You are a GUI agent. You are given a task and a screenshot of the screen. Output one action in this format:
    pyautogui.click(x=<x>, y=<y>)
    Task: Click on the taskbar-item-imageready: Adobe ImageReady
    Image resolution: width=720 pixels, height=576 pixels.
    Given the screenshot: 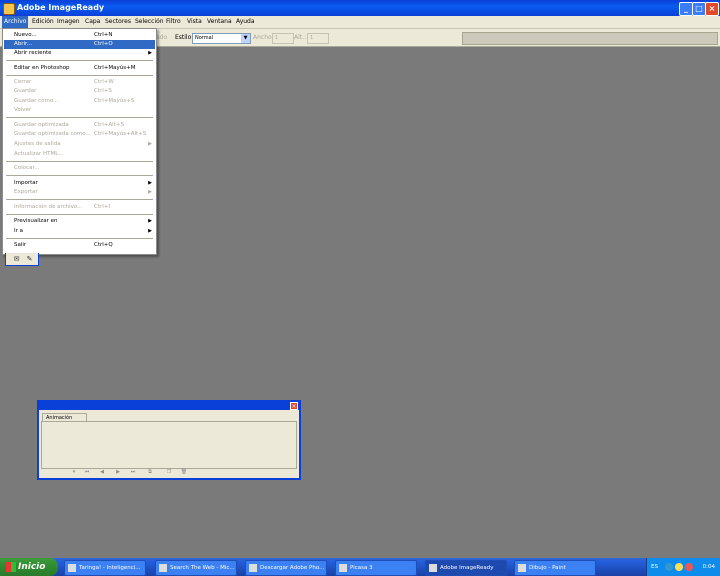 What is the action you would take?
    pyautogui.click(x=466, y=568)
    